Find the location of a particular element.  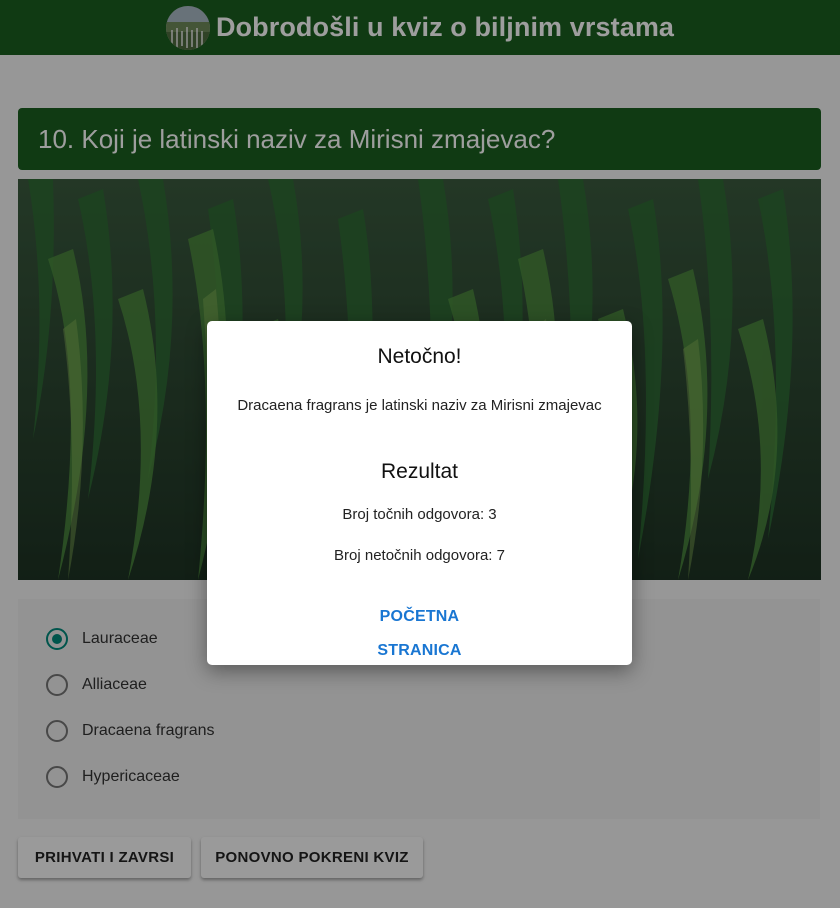

result-heading: Rezultat is located at coordinates (419, 471).